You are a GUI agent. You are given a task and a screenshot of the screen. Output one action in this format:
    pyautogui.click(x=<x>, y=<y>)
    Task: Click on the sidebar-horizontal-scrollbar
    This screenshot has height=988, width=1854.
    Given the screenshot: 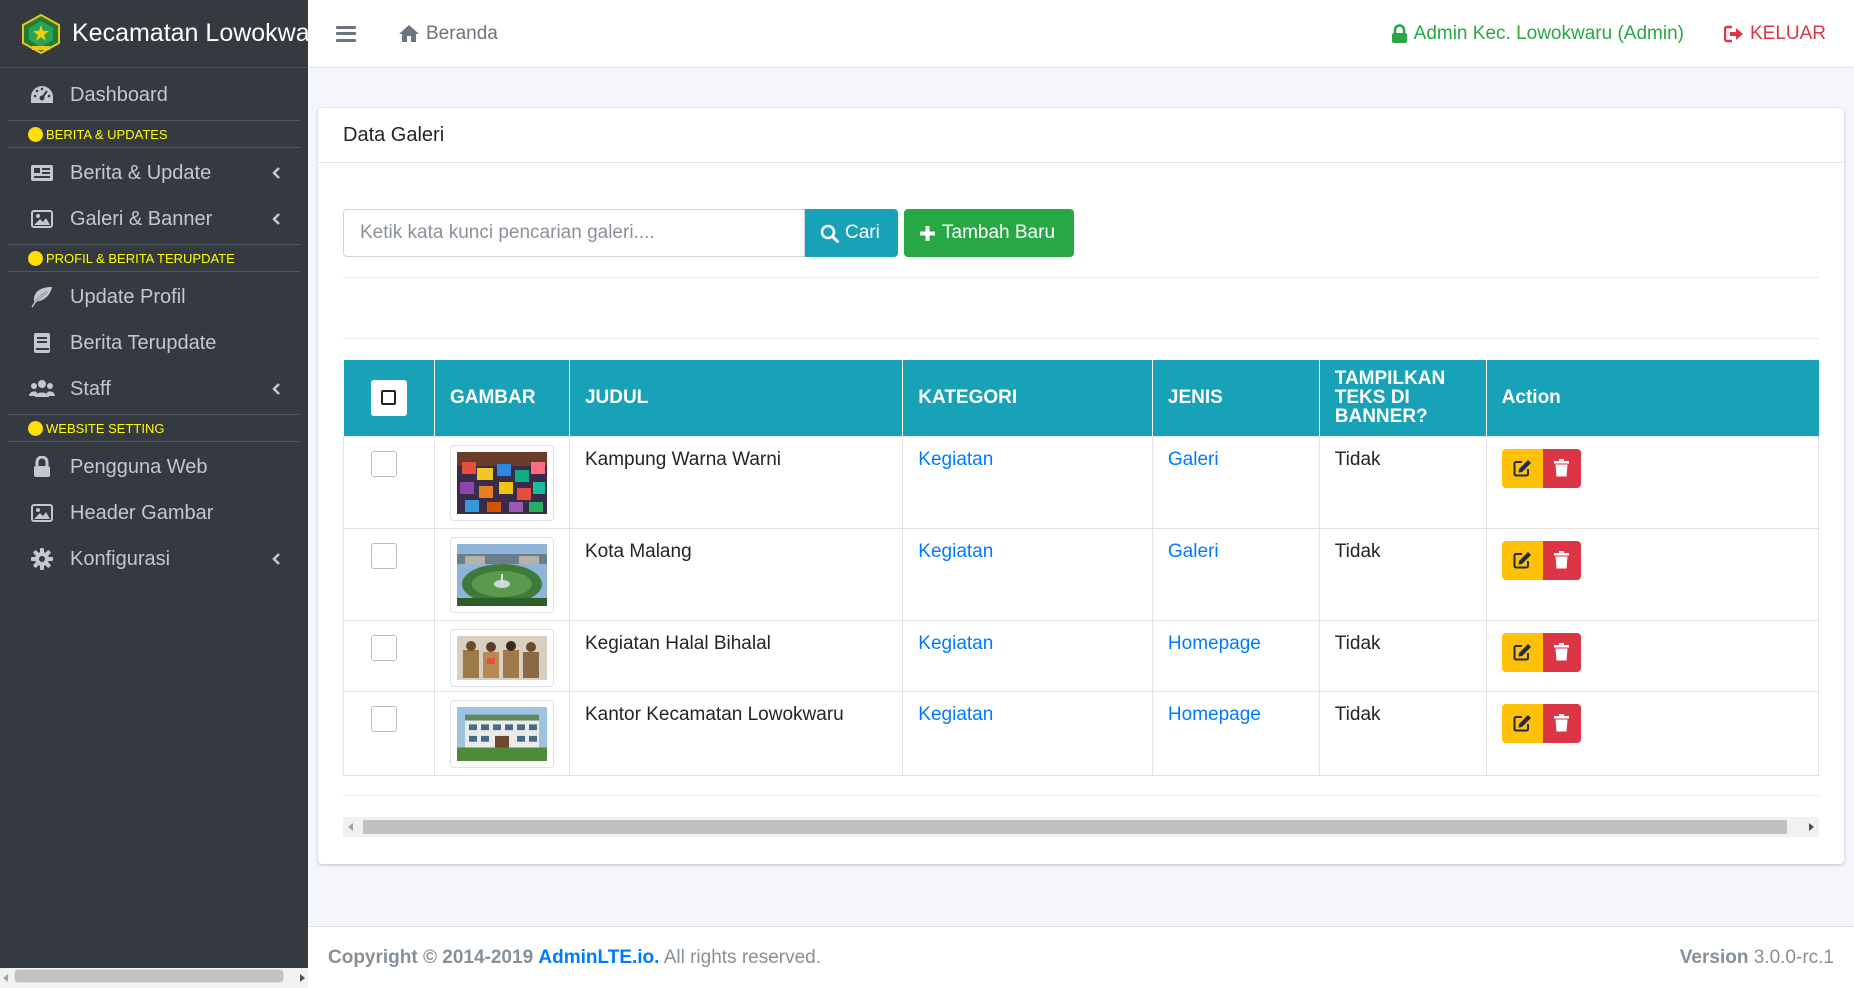 What is the action you would take?
    pyautogui.click(x=154, y=978)
    